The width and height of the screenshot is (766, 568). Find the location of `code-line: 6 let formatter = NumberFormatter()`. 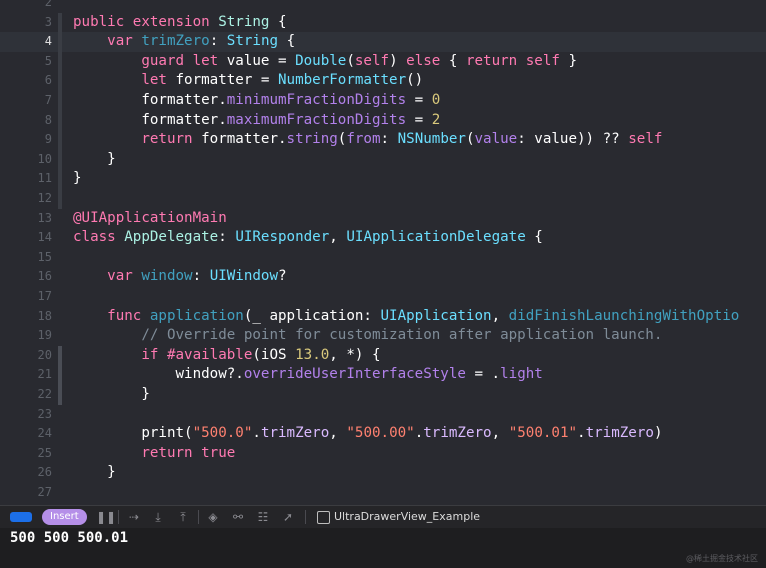

code-line: 6 let formatter = NumberFormatter() is located at coordinates (383, 81).